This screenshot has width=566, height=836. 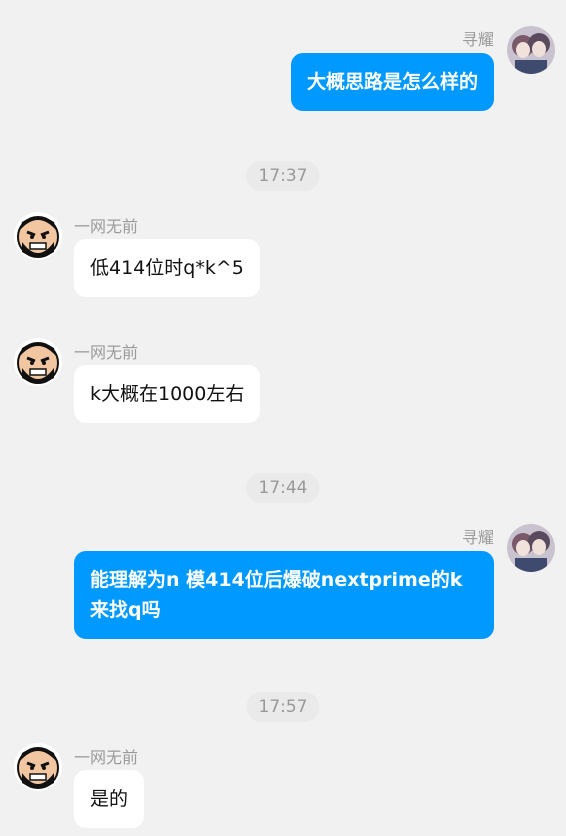 What do you see at coordinates (283, 707) in the screenshot?
I see `timestamp: 17:57` at bounding box center [283, 707].